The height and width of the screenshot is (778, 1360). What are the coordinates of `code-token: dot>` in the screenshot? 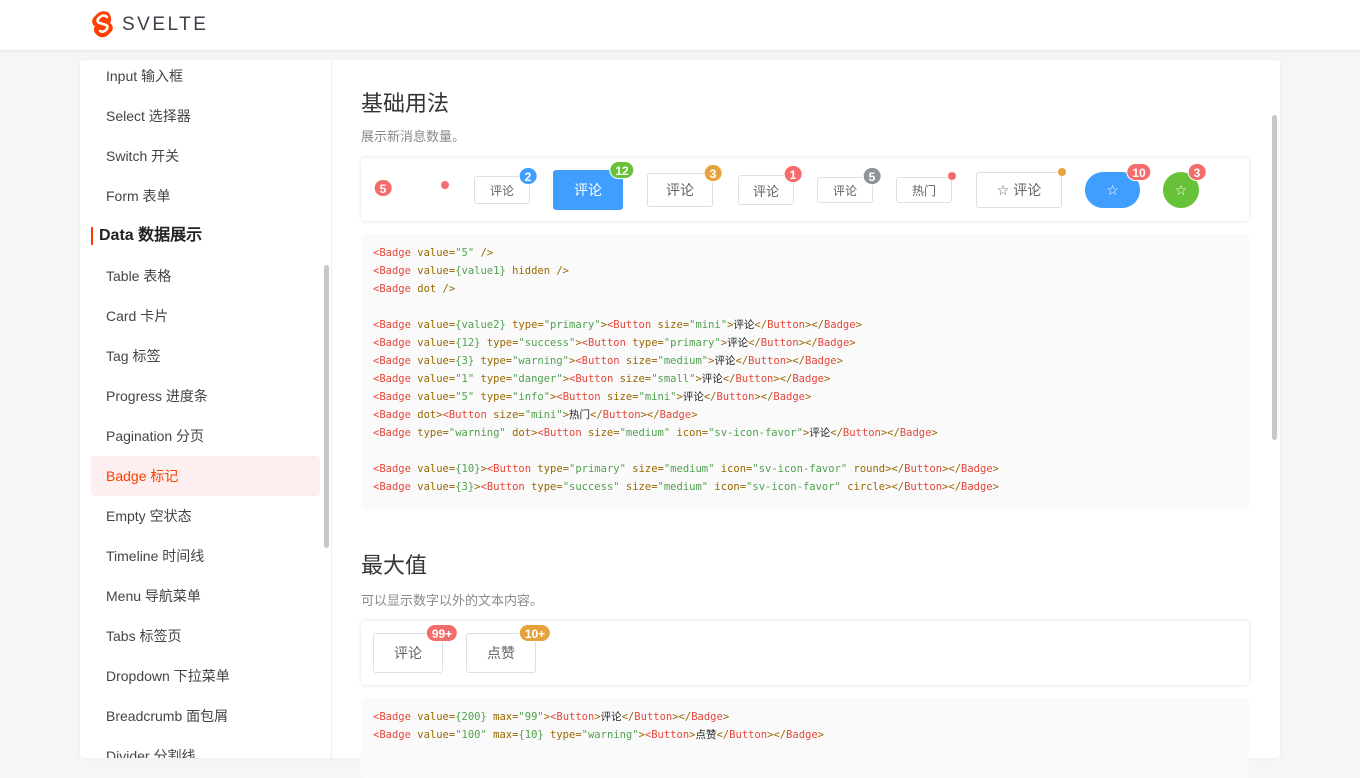 It's located at (430, 415).